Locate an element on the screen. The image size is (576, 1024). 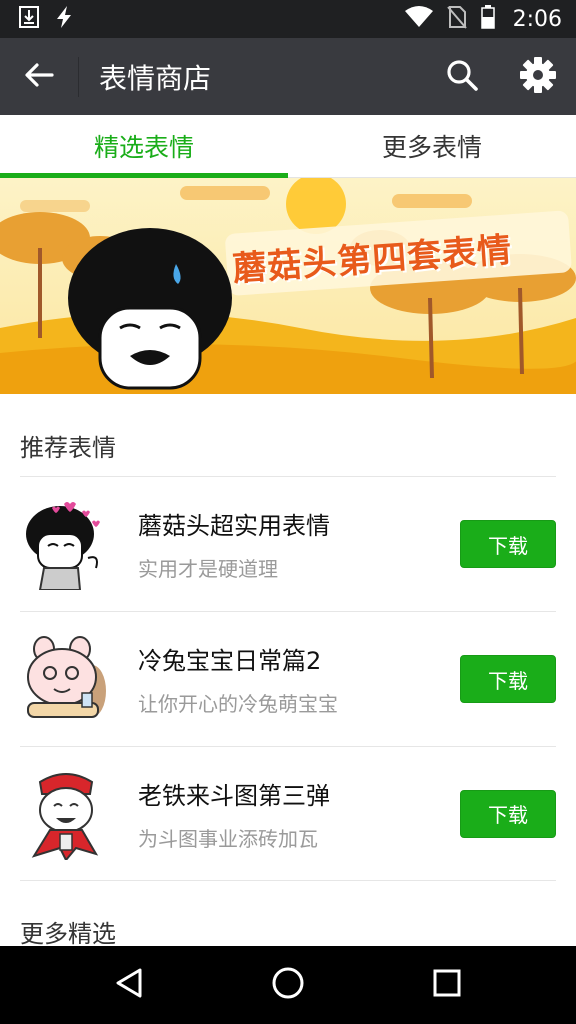
gear-icon is located at coordinates (538, 77).